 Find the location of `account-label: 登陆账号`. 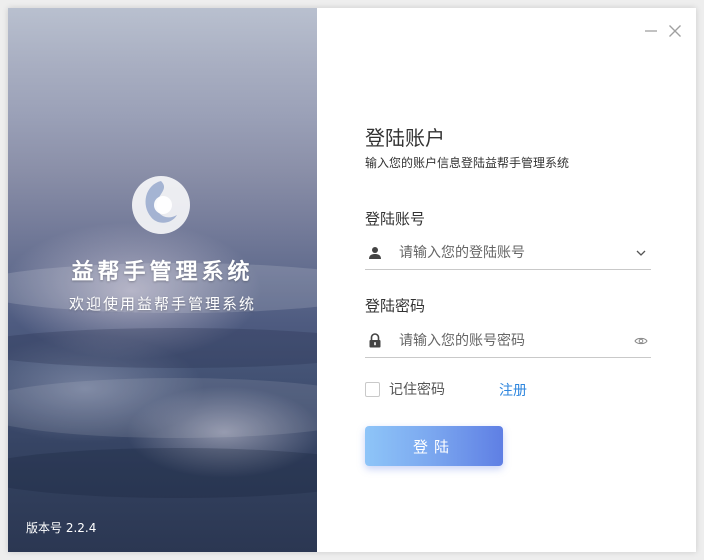

account-label: 登陆账号 is located at coordinates (395, 219).